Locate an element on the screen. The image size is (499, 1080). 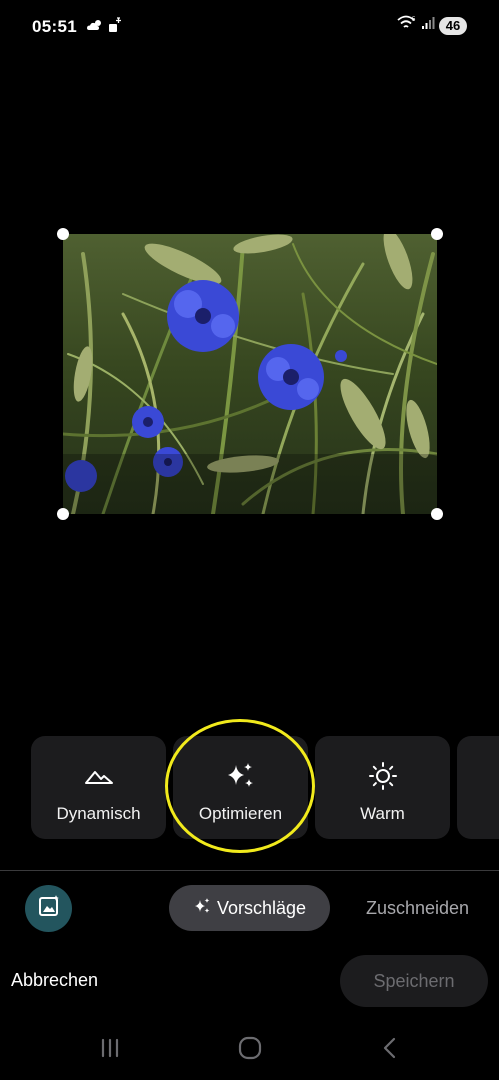
wifi-icon: 5 is located at coordinates (407, 25).